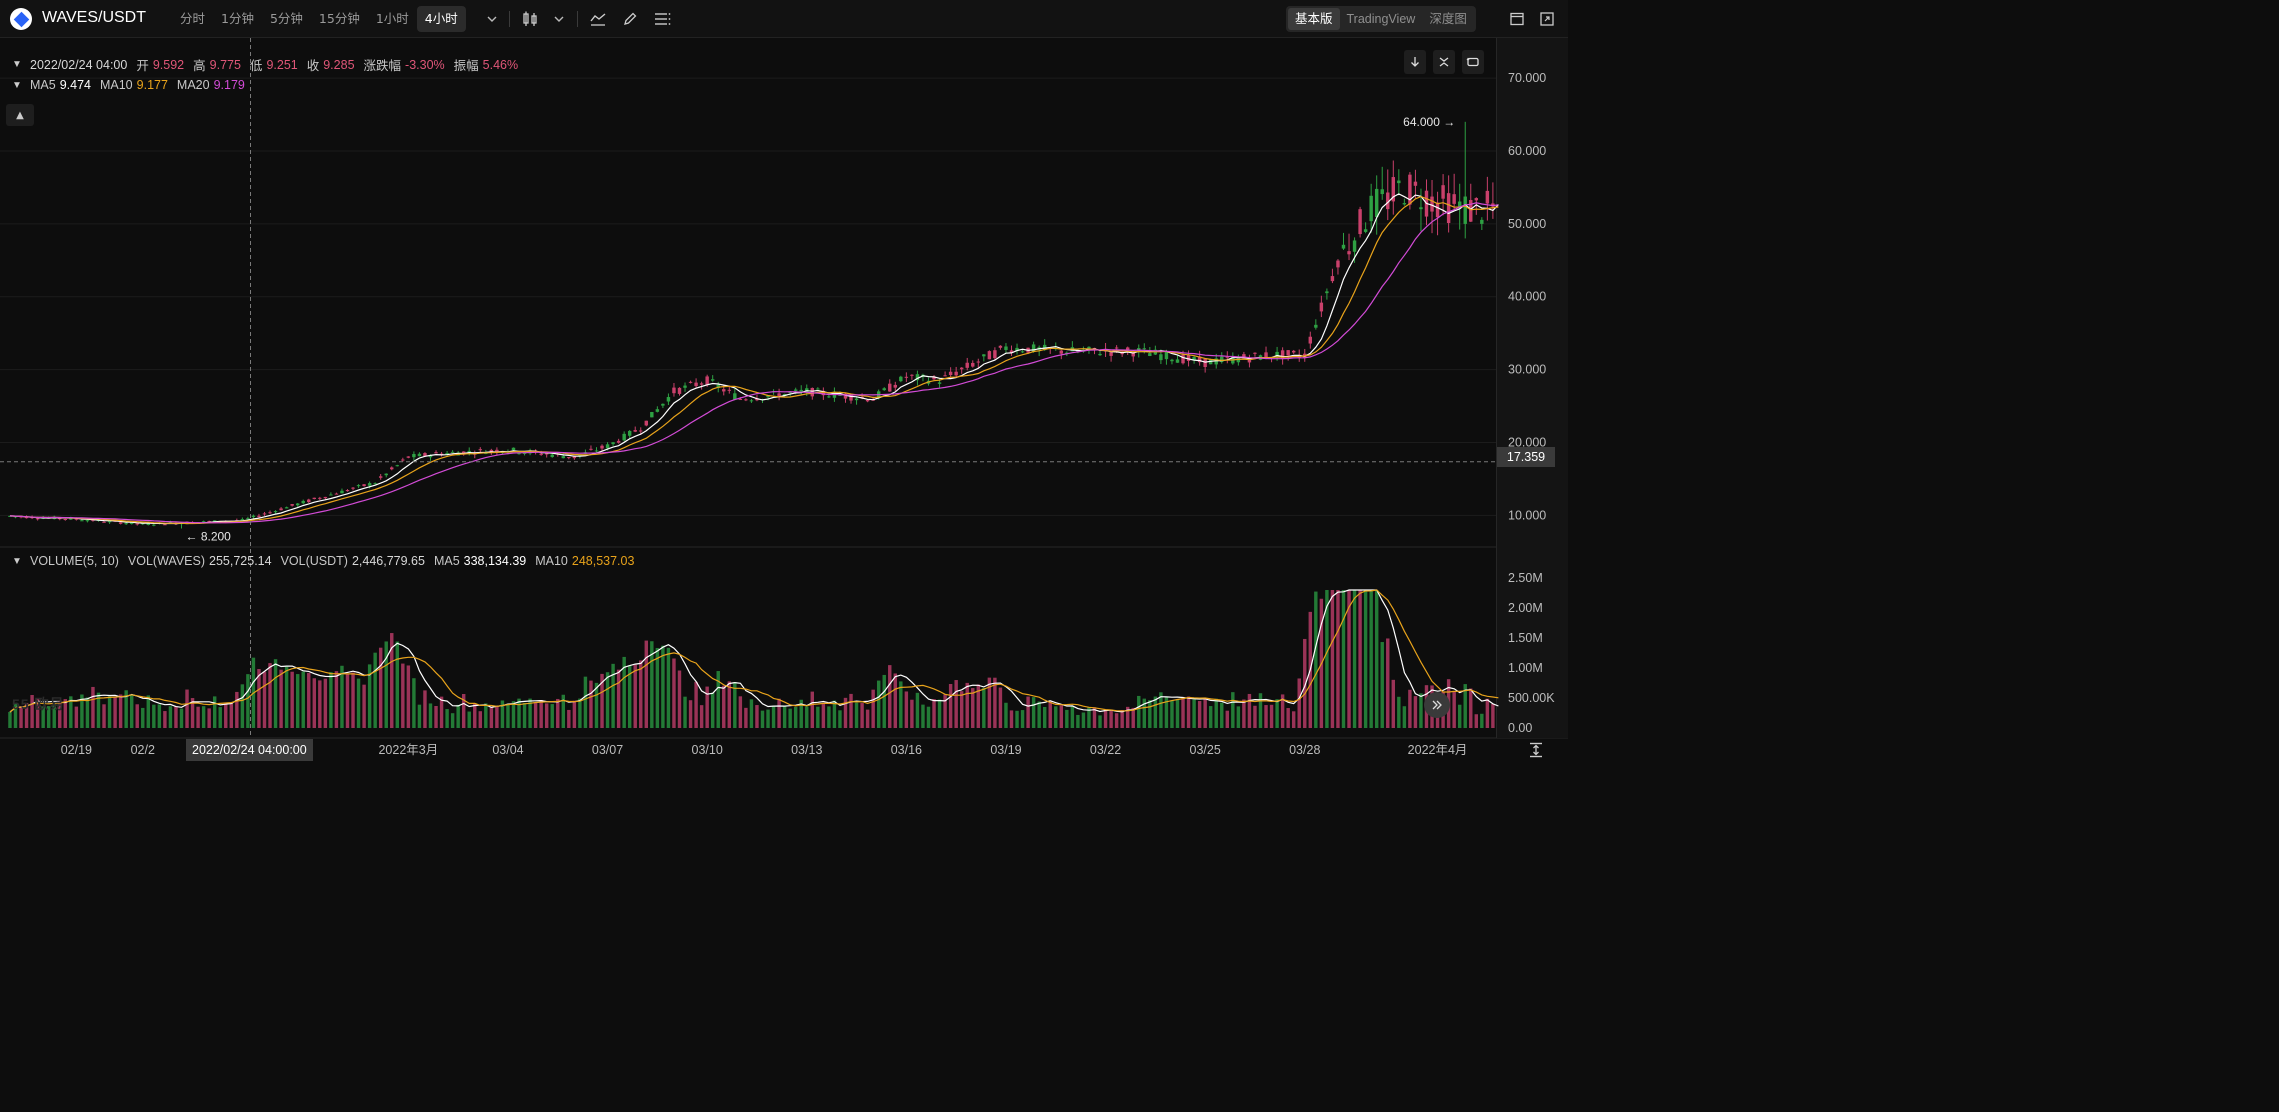 This screenshot has height=1112, width=2279. What do you see at coordinates (1527, 297) in the screenshot?
I see `price-axis-label: 40.000` at bounding box center [1527, 297].